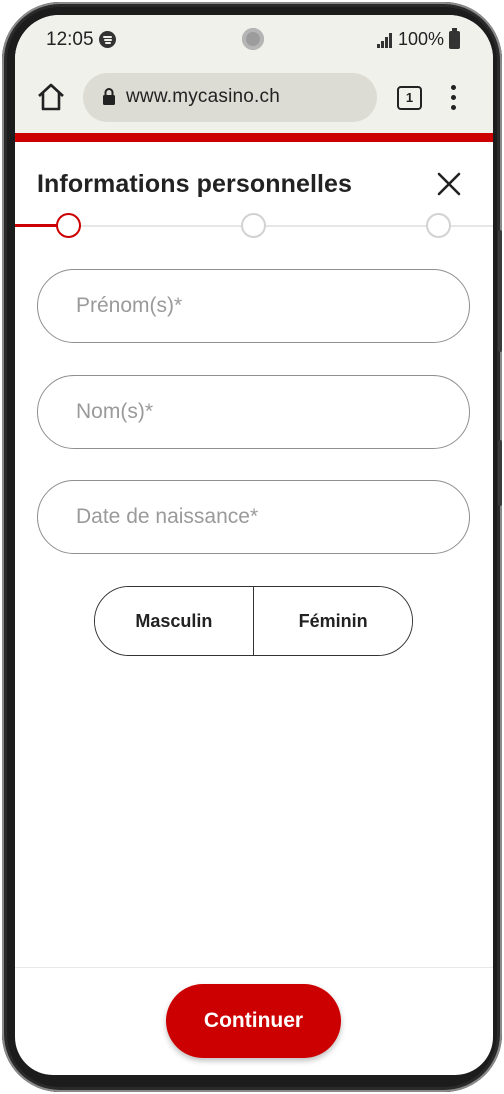 The width and height of the screenshot is (504, 1094). I want to click on gender-toggle: Masculin Féminin, so click(253, 621).